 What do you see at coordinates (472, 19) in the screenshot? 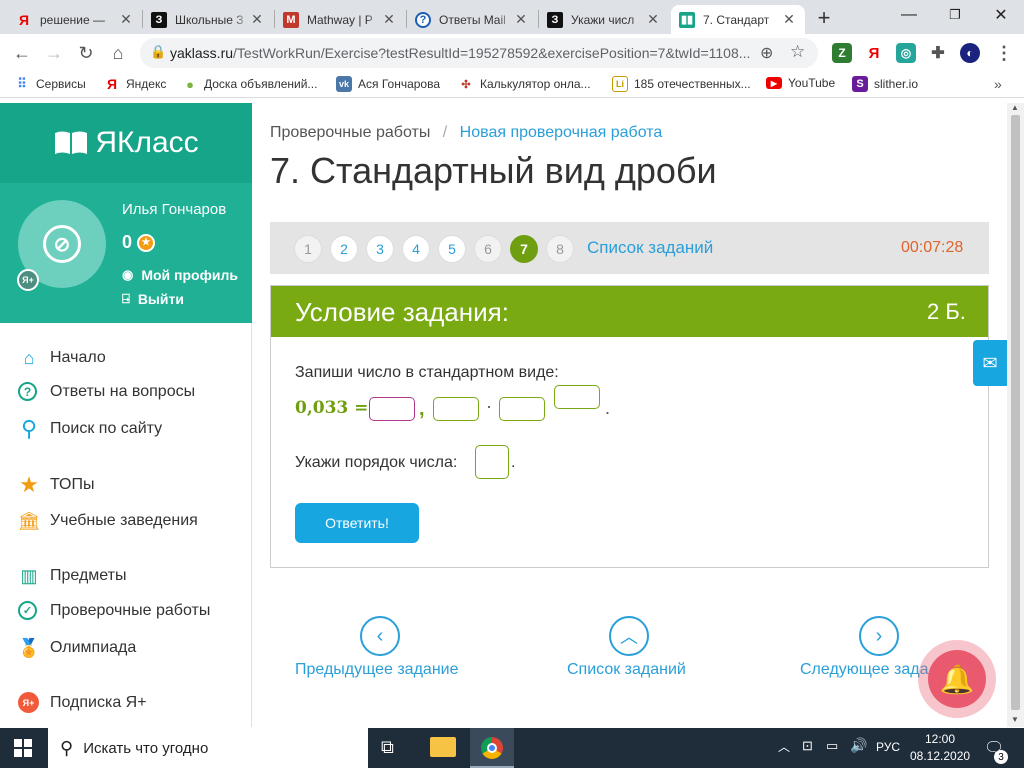
I see `browser-tab: ? Ответы Mail ✕` at bounding box center [472, 19].